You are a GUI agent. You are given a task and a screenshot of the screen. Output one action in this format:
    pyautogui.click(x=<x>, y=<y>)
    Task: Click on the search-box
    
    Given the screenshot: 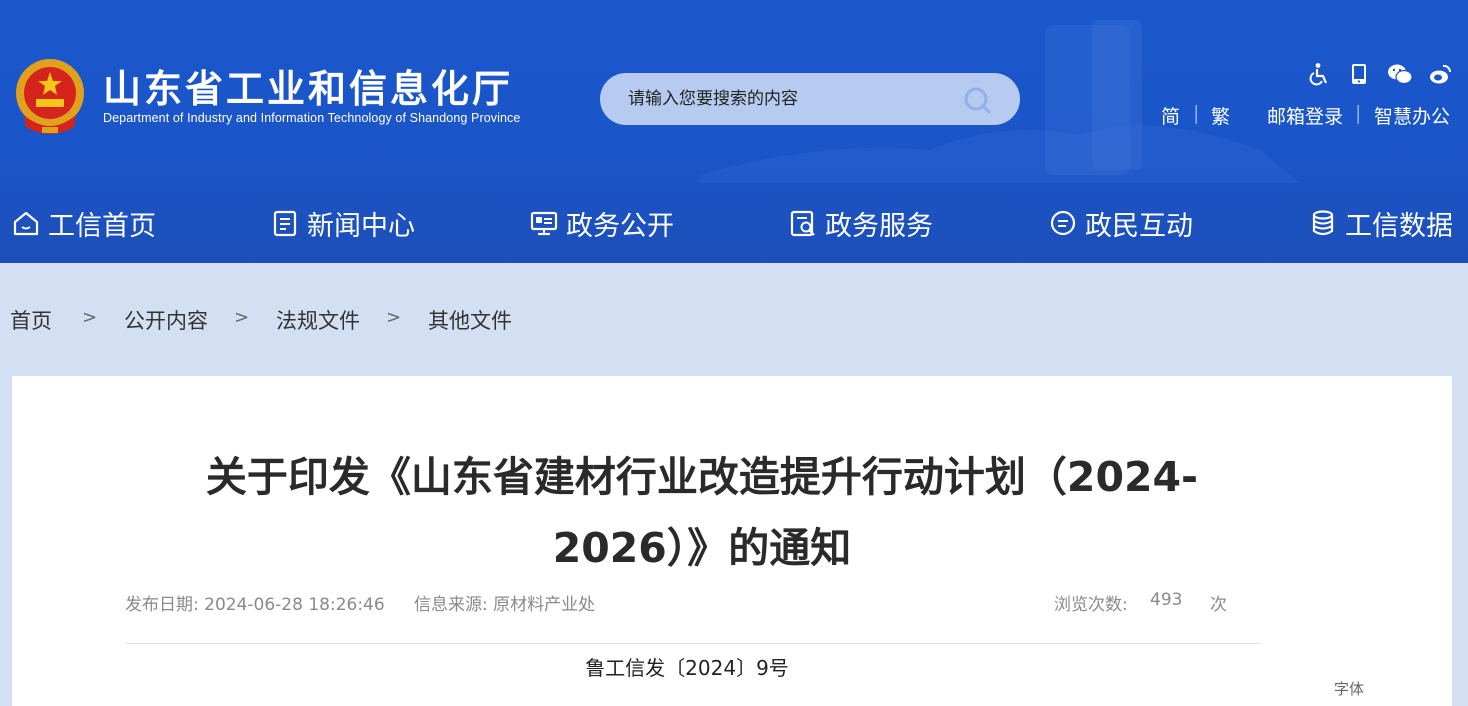 What is the action you would take?
    pyautogui.click(x=810, y=99)
    